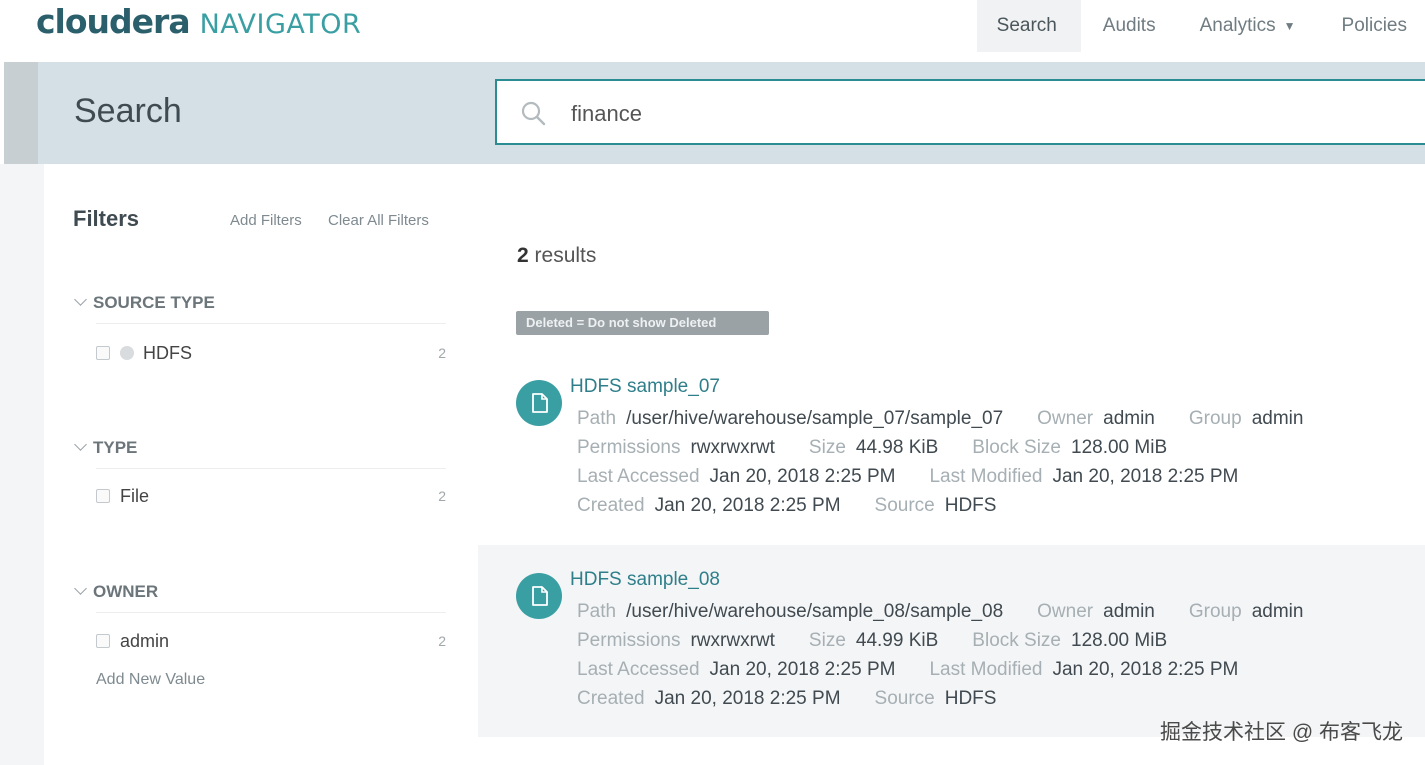  I want to click on facet-owner-title: OWNER, so click(126, 591).